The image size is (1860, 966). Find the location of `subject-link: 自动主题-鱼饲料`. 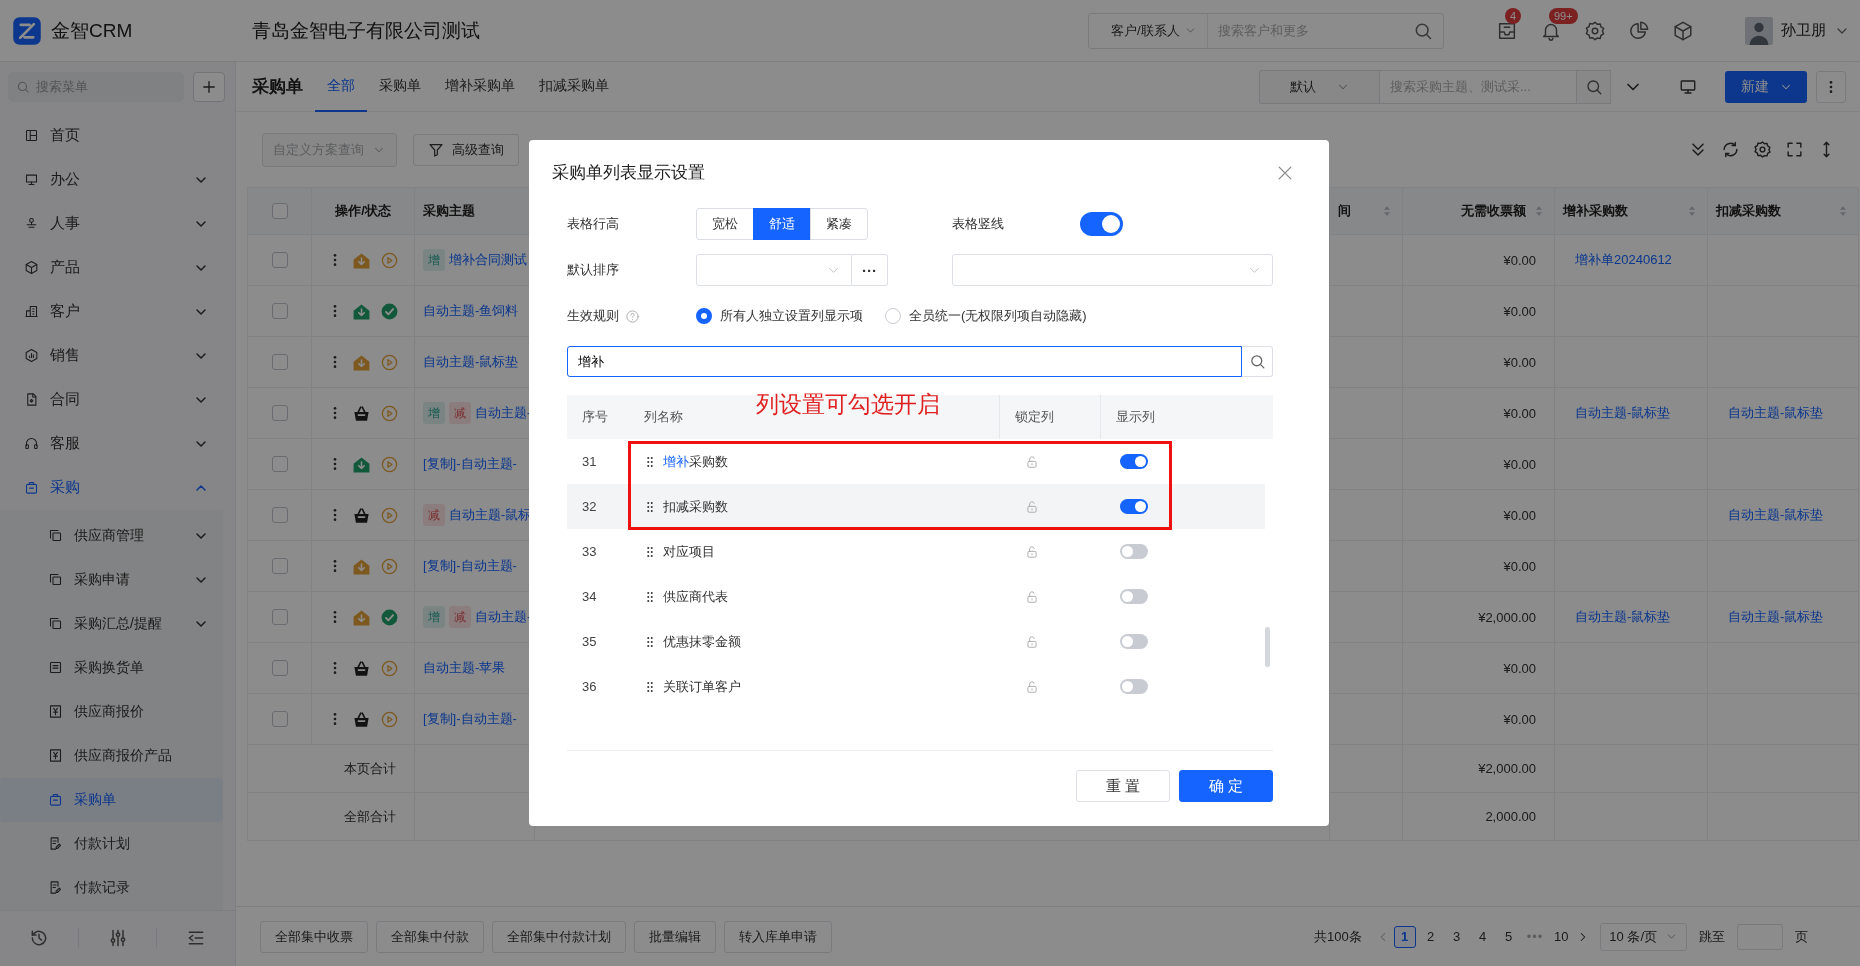

subject-link: 自动主题-鱼饲料 is located at coordinates (471, 311).